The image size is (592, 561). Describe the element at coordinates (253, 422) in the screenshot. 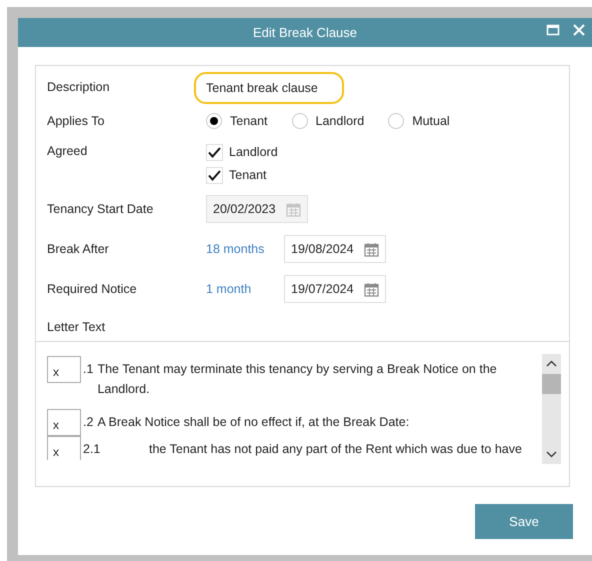

I see `clause-text: A Break Notice shall be of no effect if, at the Break Date:` at that location.